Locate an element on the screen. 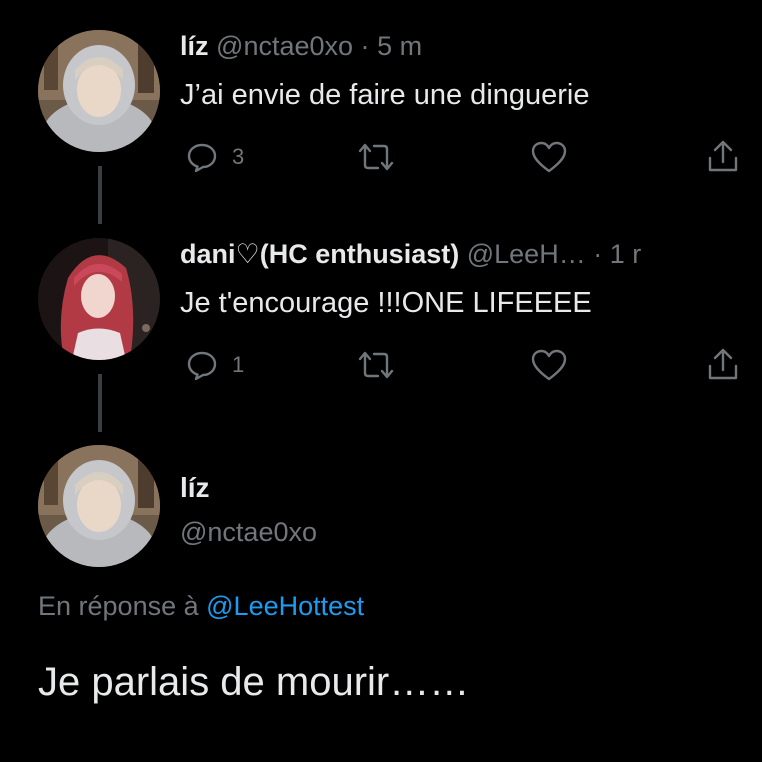 Image resolution: width=762 pixels, height=762 pixels. timestamp: 1 r is located at coordinates (626, 254).